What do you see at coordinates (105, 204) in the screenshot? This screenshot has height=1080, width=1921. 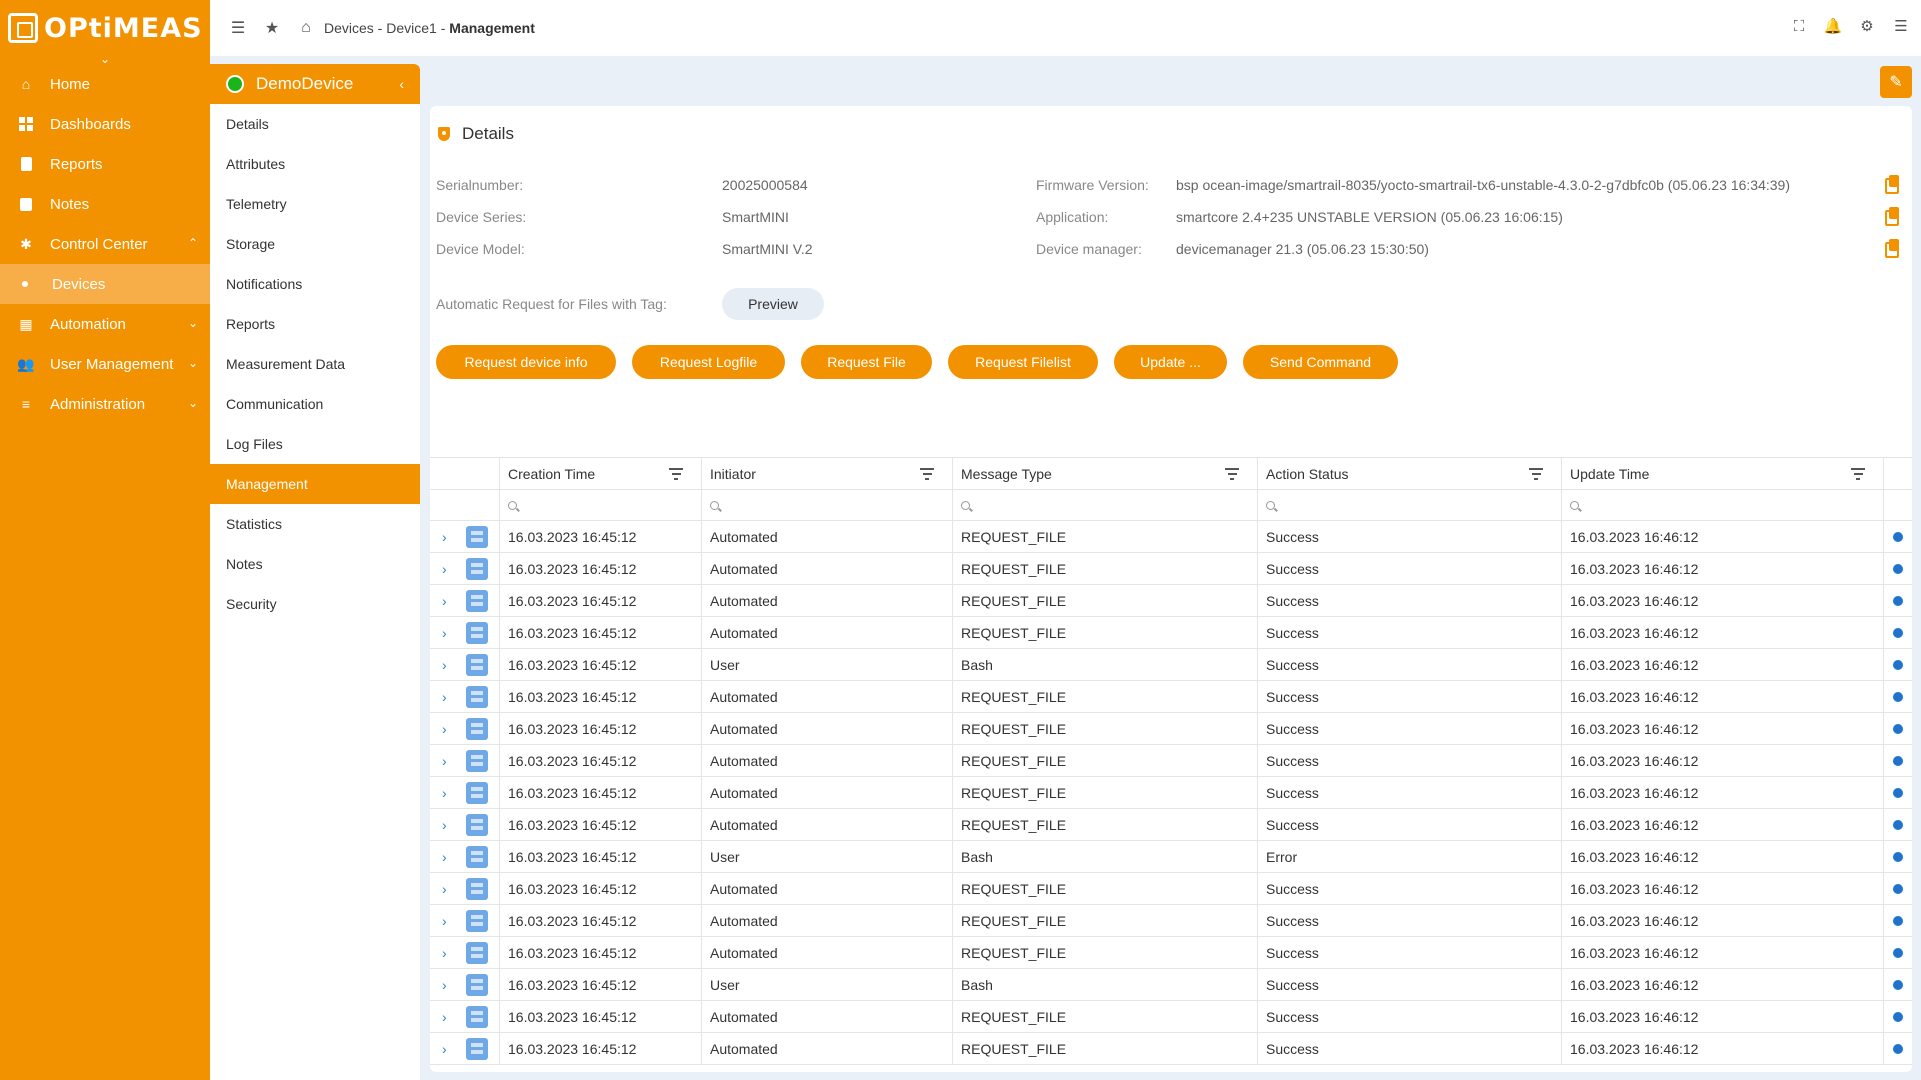 I see `sidebar-item-notes: Notes` at bounding box center [105, 204].